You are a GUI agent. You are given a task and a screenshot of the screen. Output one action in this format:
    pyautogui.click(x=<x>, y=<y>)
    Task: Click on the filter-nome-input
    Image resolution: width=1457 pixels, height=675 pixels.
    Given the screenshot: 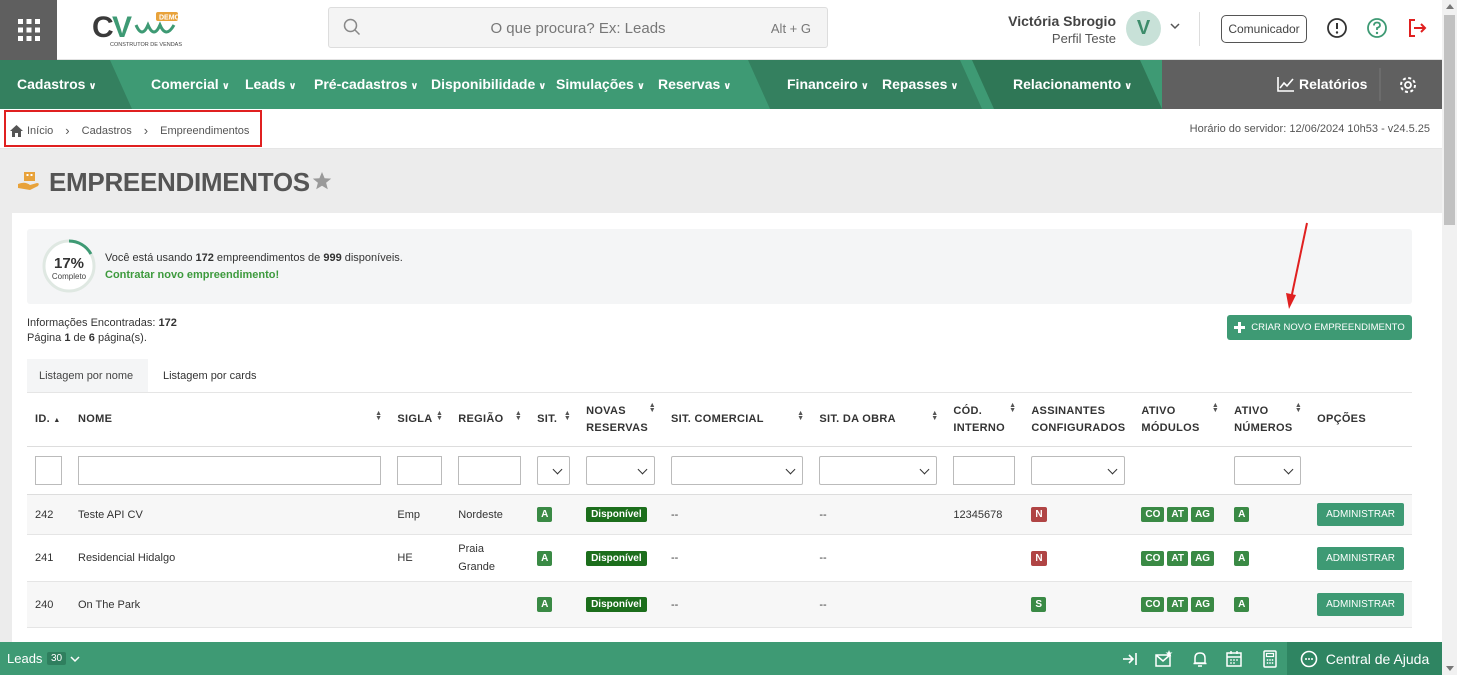 What is the action you would take?
    pyautogui.click(x=230, y=470)
    